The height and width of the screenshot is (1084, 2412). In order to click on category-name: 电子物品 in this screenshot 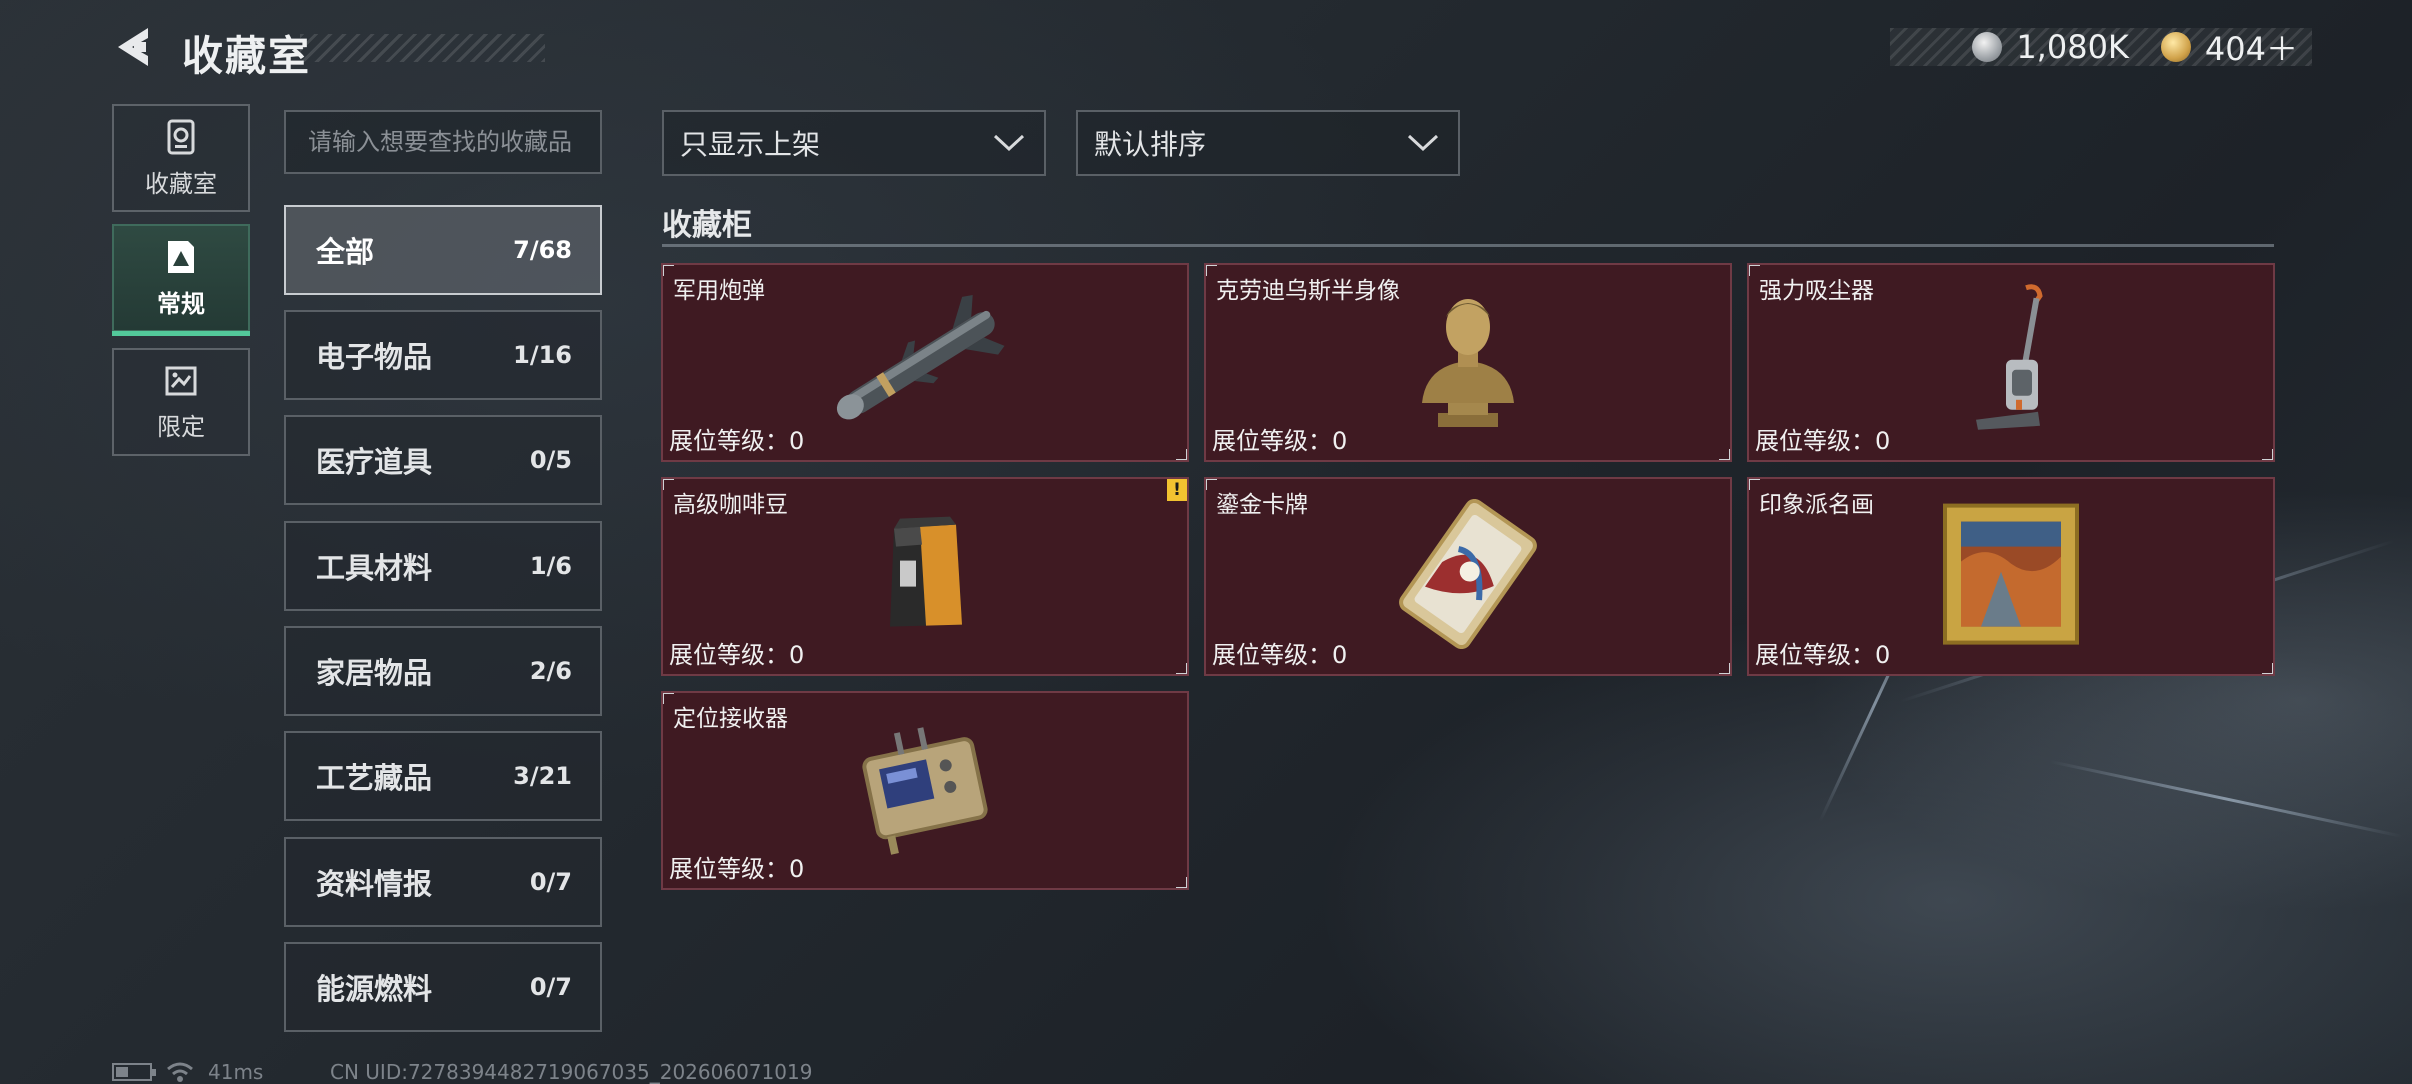, I will do `click(374, 357)`.